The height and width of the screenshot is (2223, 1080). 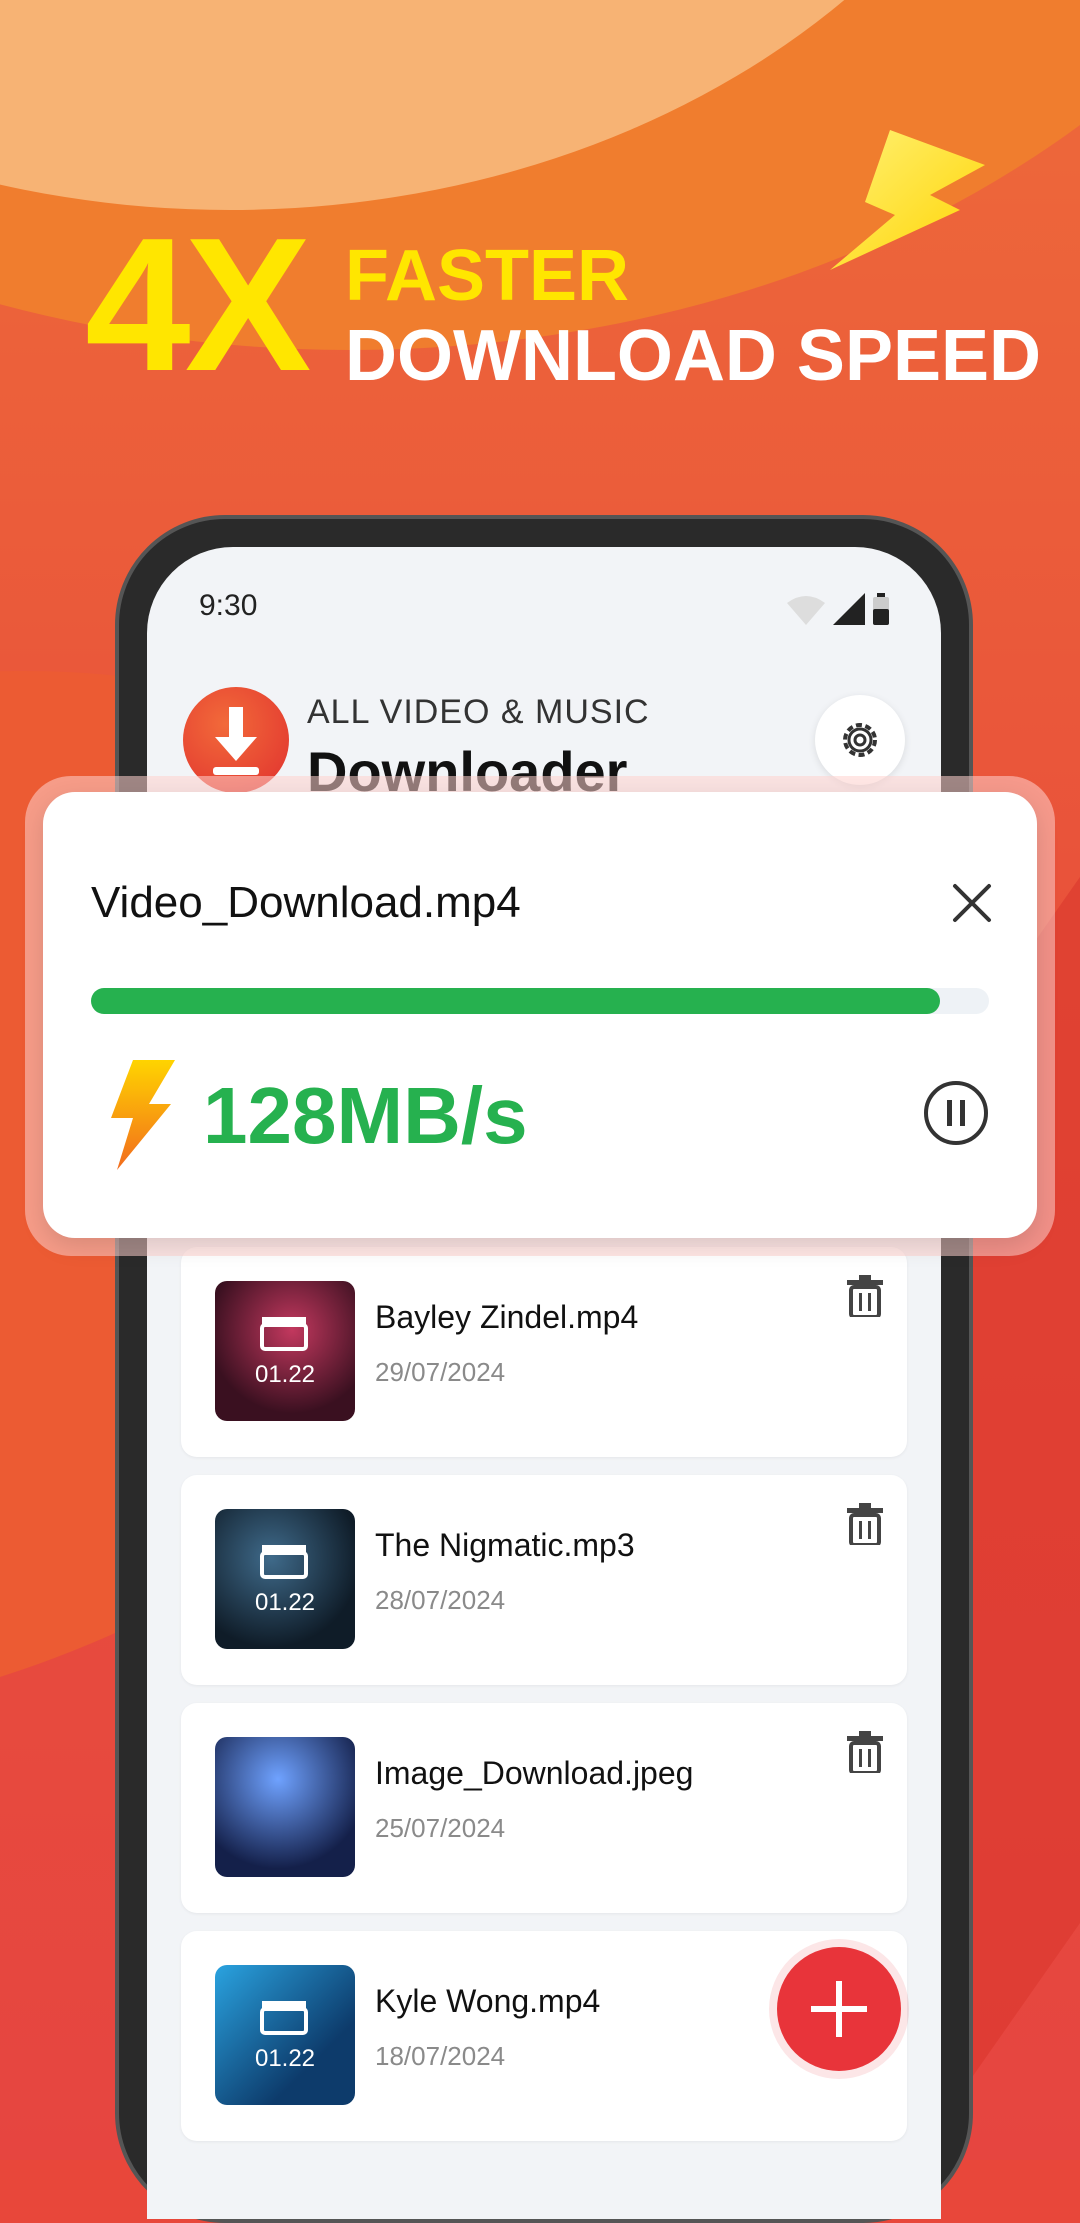 I want to click on file-date: 18/07/2024, so click(x=440, y=2056).